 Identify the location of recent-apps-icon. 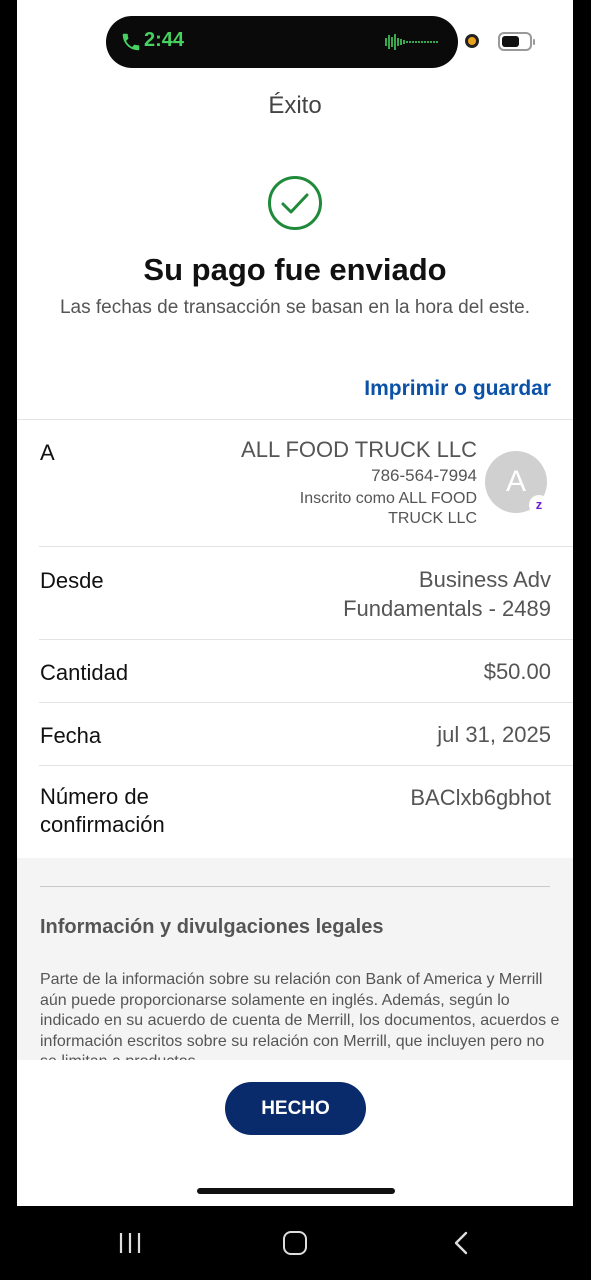
(130, 1243).